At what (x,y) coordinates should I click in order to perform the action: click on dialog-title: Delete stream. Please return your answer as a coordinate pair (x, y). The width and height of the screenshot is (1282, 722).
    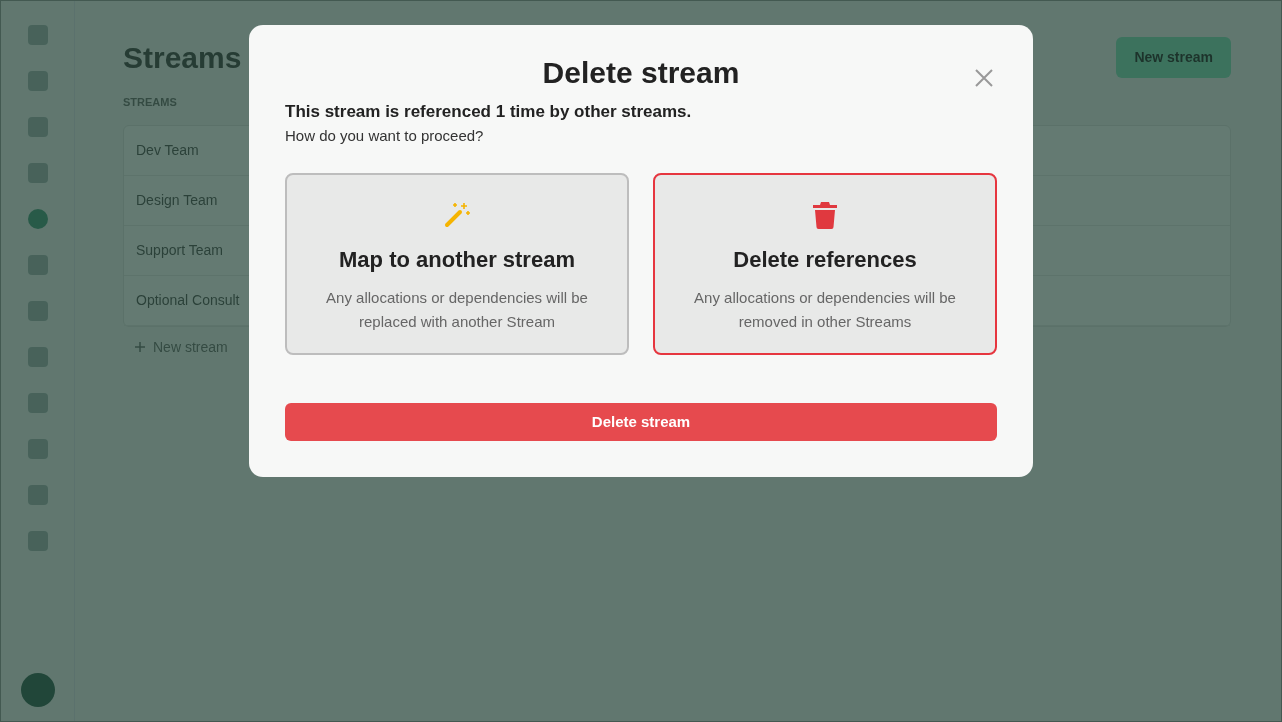
    Looking at the image, I should click on (641, 73).